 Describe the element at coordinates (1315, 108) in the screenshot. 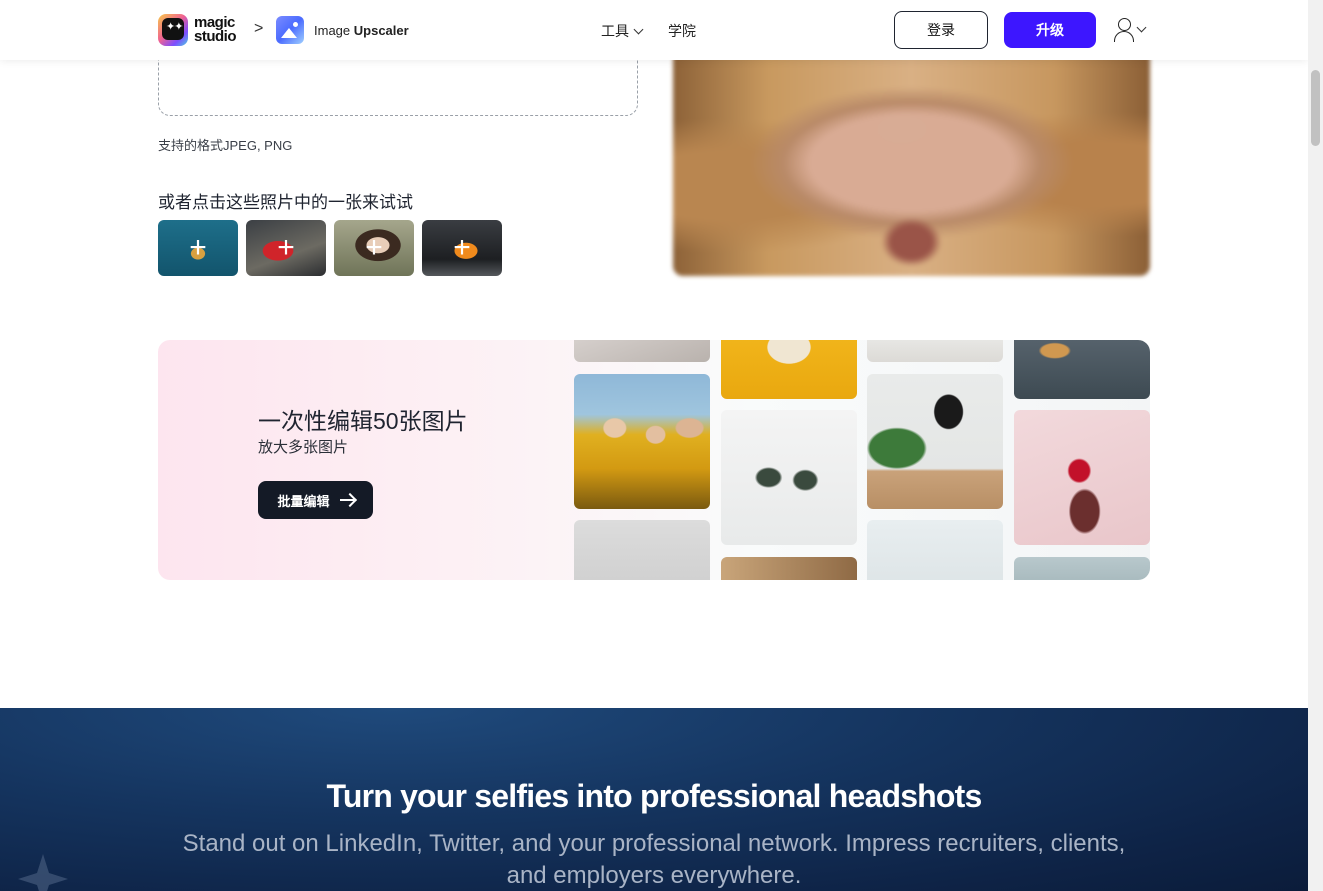

I see `scrollbar-thumb` at that location.